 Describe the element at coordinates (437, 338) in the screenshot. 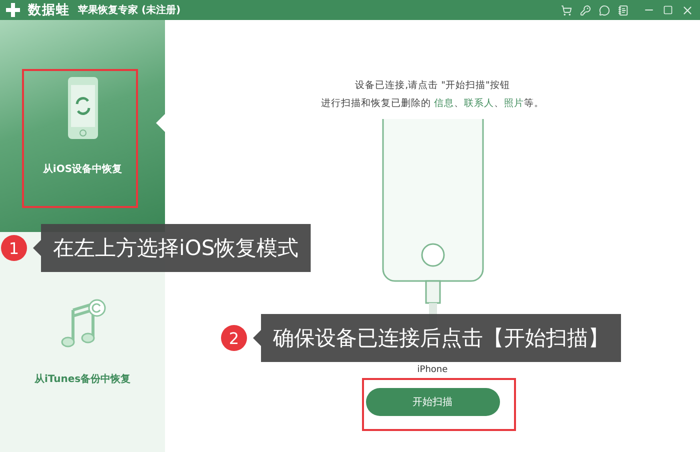

I see `callout-tooltip: 确保设备已连接后点击【开始扫描】` at that location.